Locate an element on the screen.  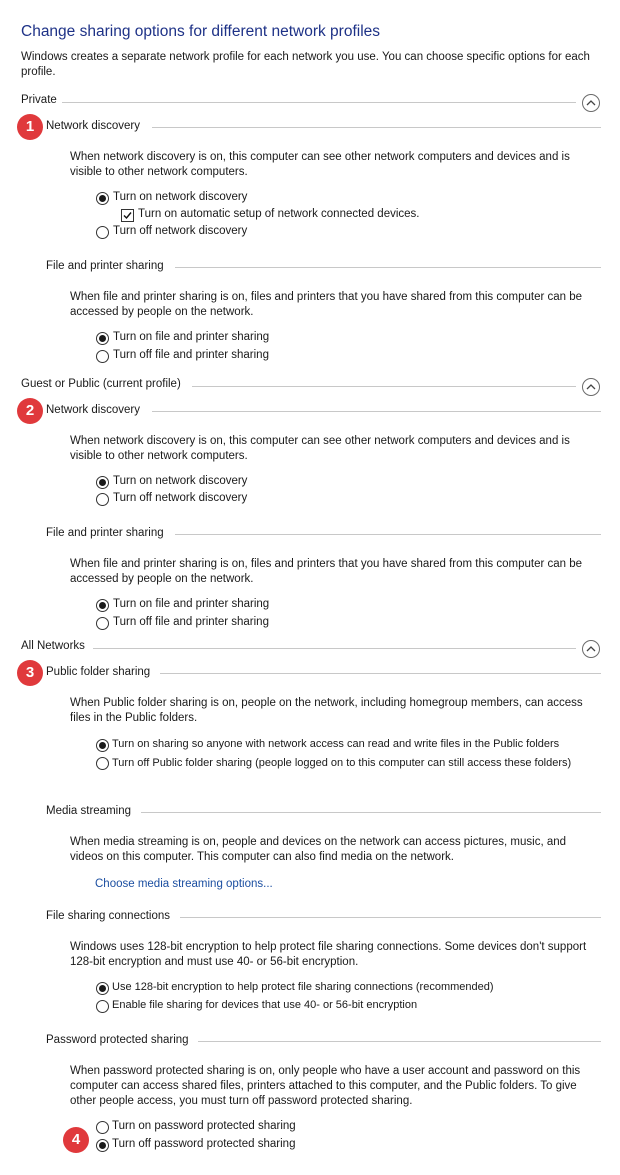
radio-guest-discovery-on is located at coordinates (102, 482).